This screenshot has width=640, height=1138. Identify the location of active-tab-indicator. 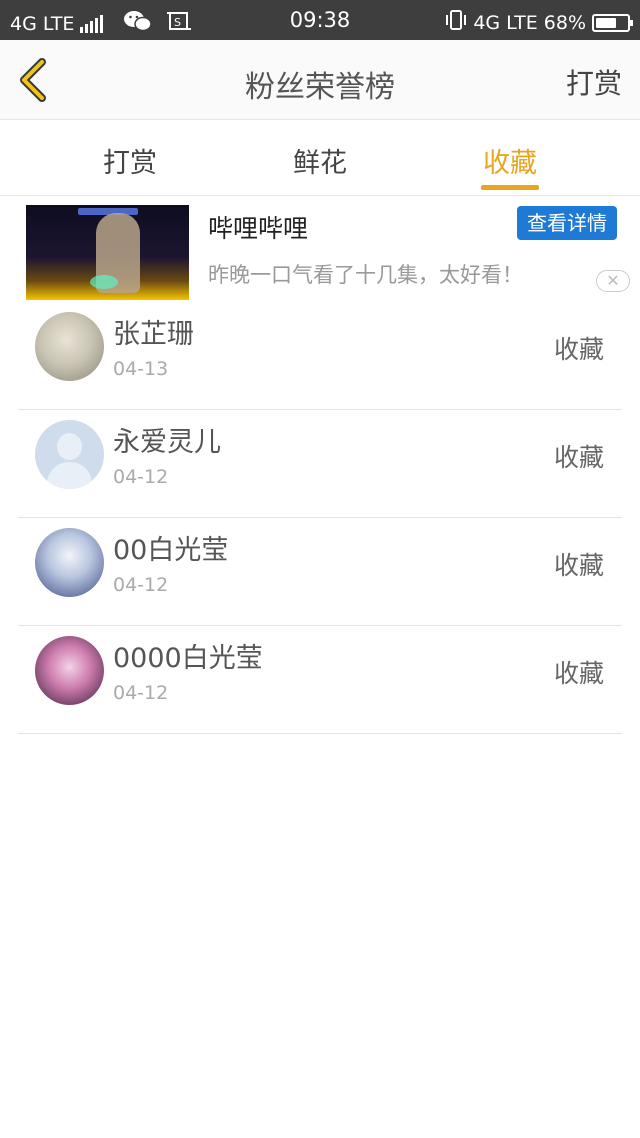
(510, 187).